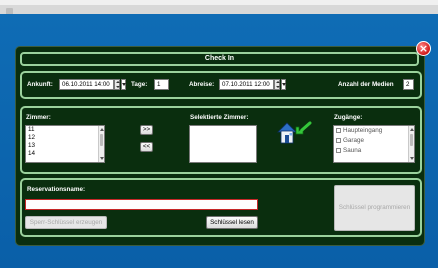 The image size is (438, 268). Describe the element at coordinates (374, 141) in the screenshot. I see `access-item-garage: Garage` at that location.